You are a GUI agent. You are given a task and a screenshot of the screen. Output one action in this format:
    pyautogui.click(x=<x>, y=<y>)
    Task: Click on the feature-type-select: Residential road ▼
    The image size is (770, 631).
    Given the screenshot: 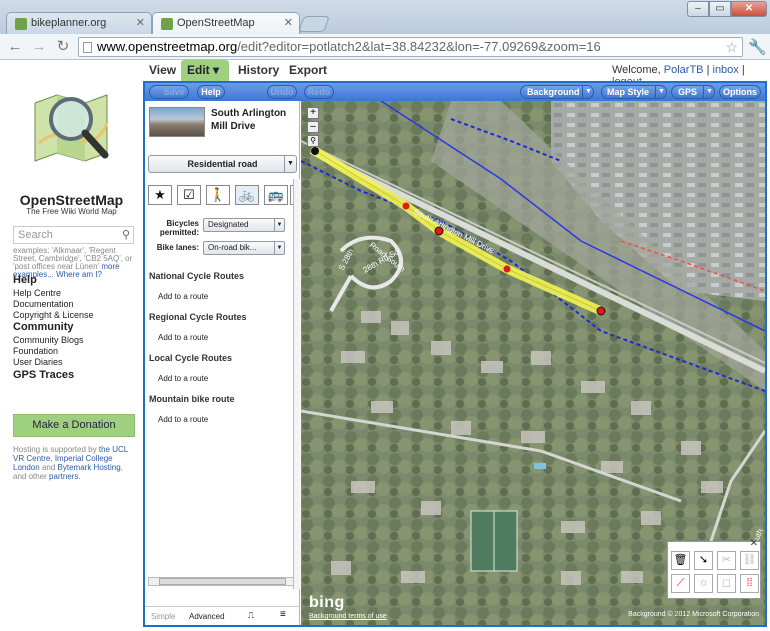 What is the action you would take?
    pyautogui.click(x=222, y=164)
    